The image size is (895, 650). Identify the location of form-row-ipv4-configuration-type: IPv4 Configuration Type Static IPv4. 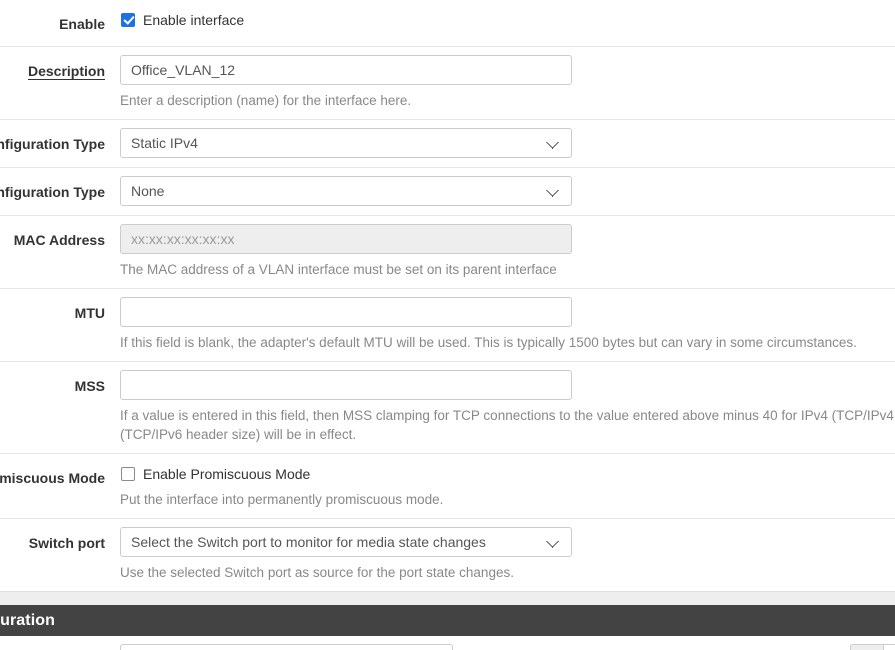
(447, 144).